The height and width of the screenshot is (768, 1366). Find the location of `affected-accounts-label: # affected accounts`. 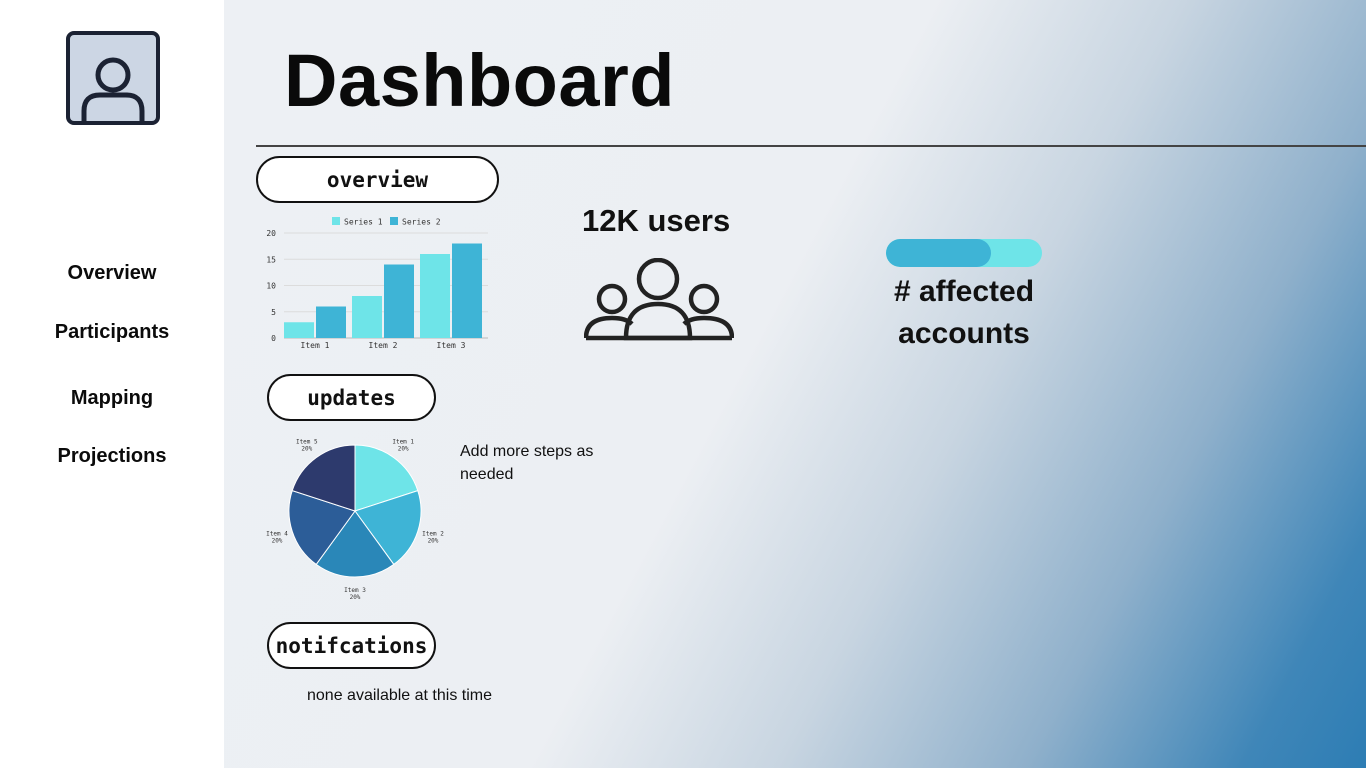

affected-accounts-label: # affected accounts is located at coordinates (964, 312).